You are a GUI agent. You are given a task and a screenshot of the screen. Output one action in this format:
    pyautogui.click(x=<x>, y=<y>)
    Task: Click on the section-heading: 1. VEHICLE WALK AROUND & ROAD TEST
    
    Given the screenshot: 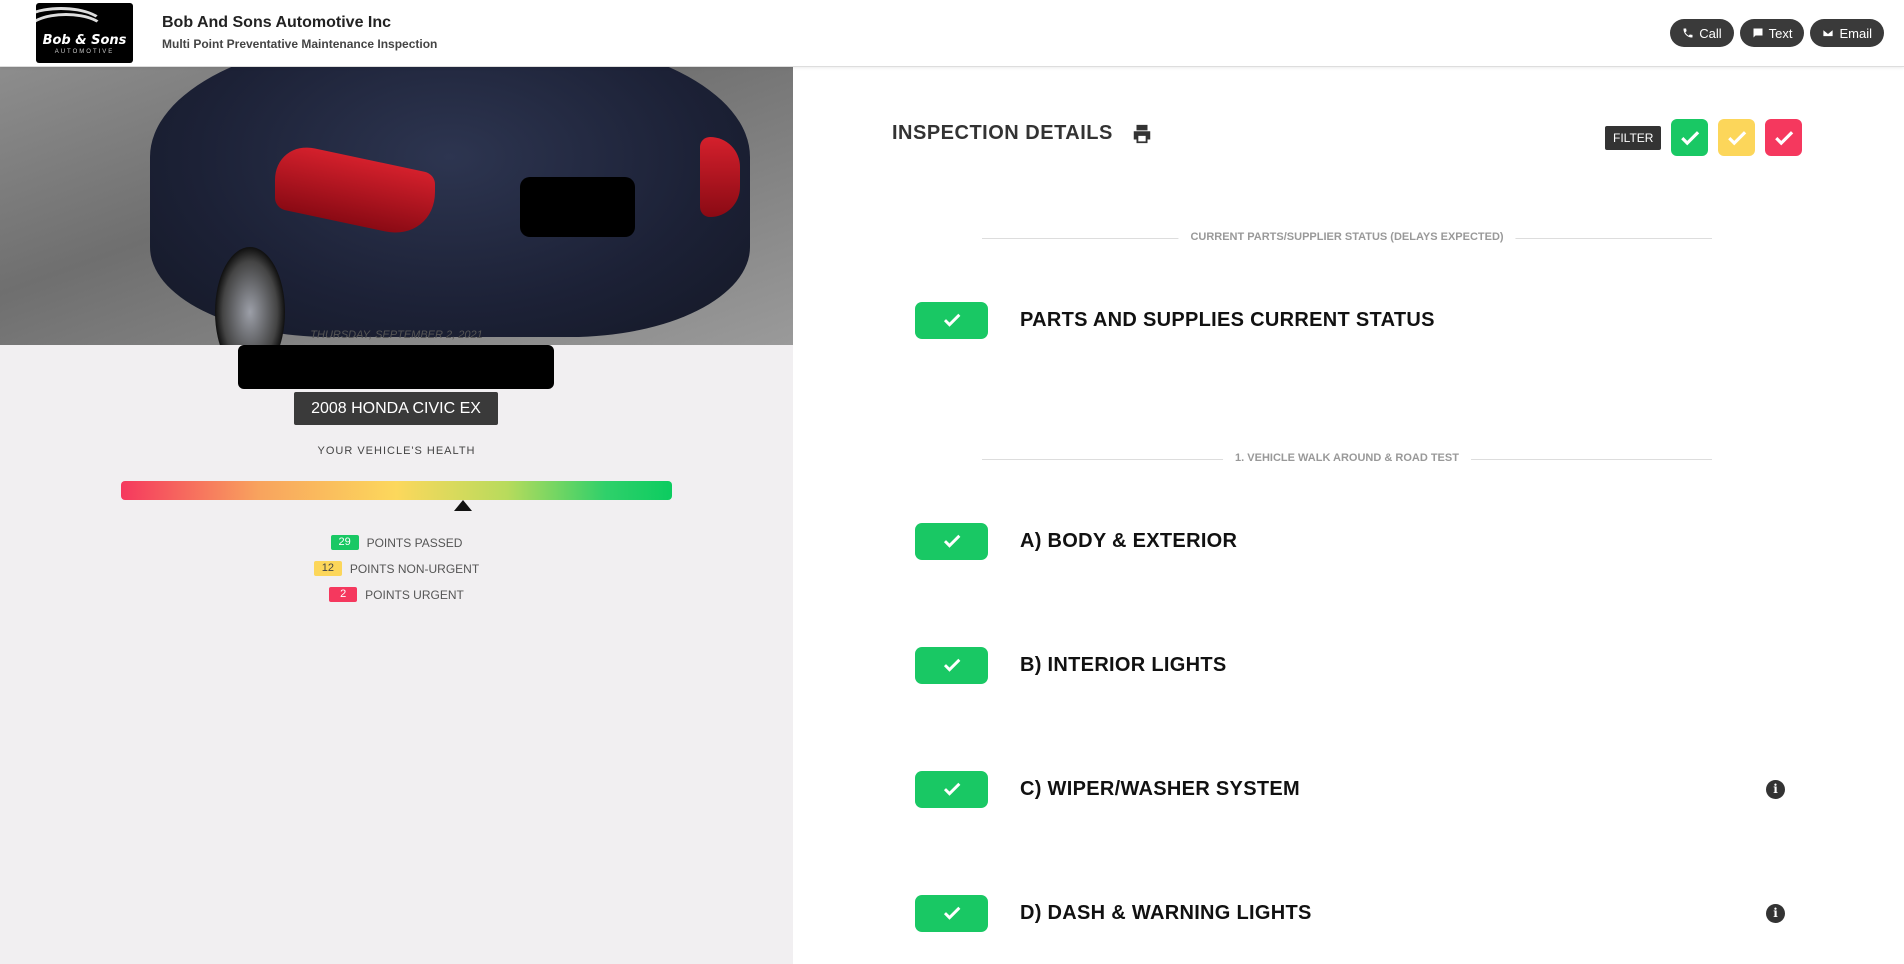 What is the action you would take?
    pyautogui.click(x=1347, y=458)
    